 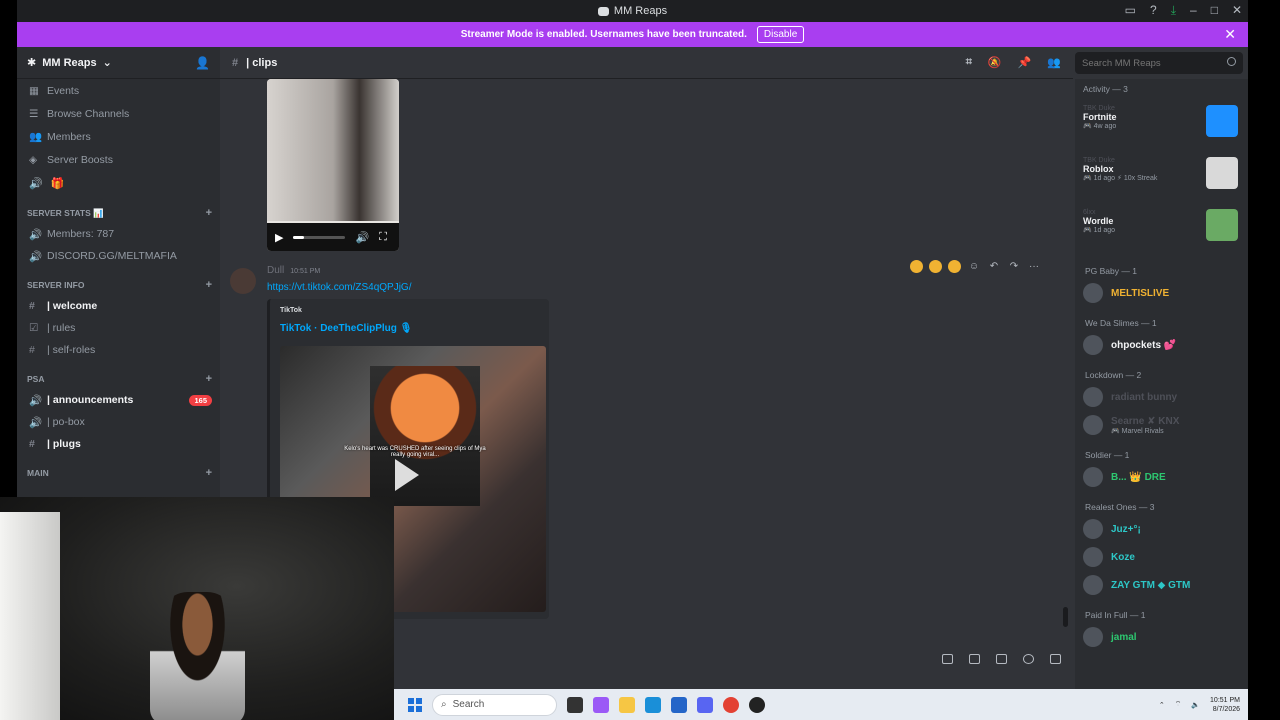 I want to click on minimize-icon: –, so click(x=1193, y=10).